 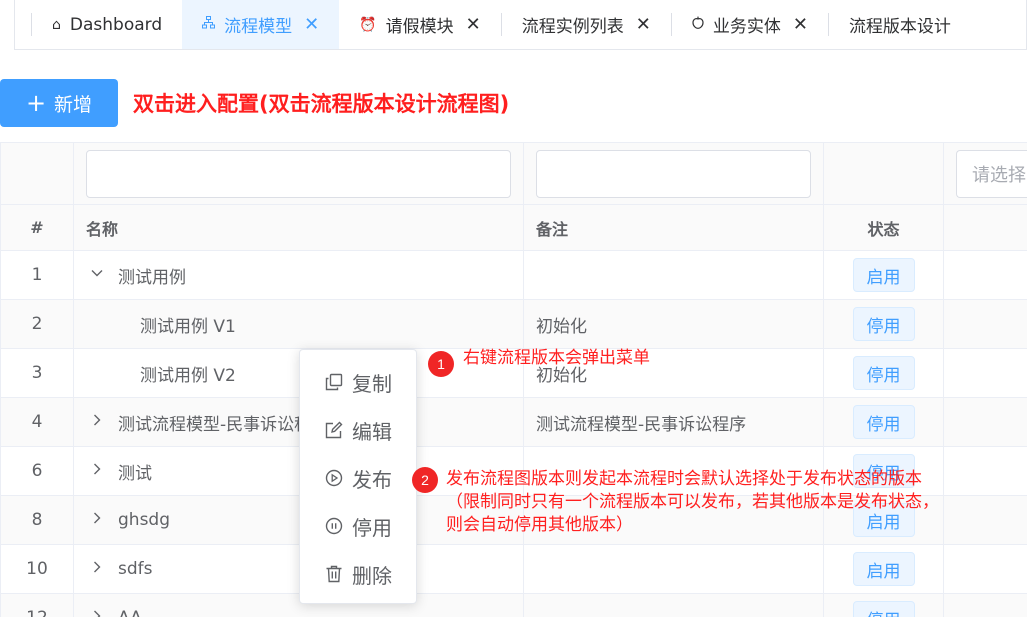 I want to click on trash-icon, so click(x=334, y=574).